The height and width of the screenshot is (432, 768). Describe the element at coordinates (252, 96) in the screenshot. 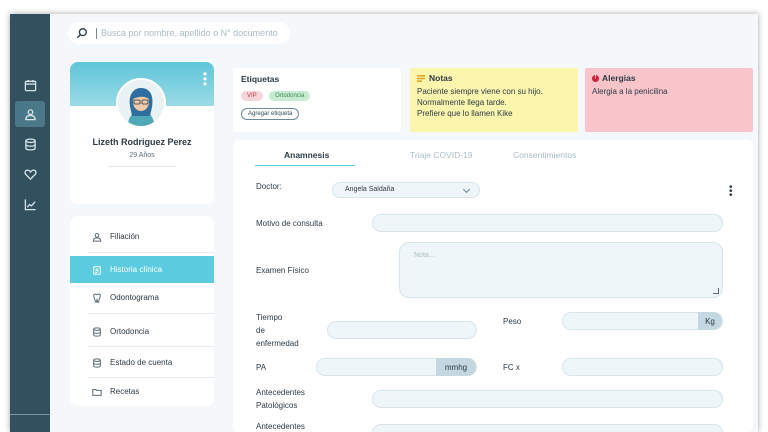

I see `tag-vip: VIP` at that location.